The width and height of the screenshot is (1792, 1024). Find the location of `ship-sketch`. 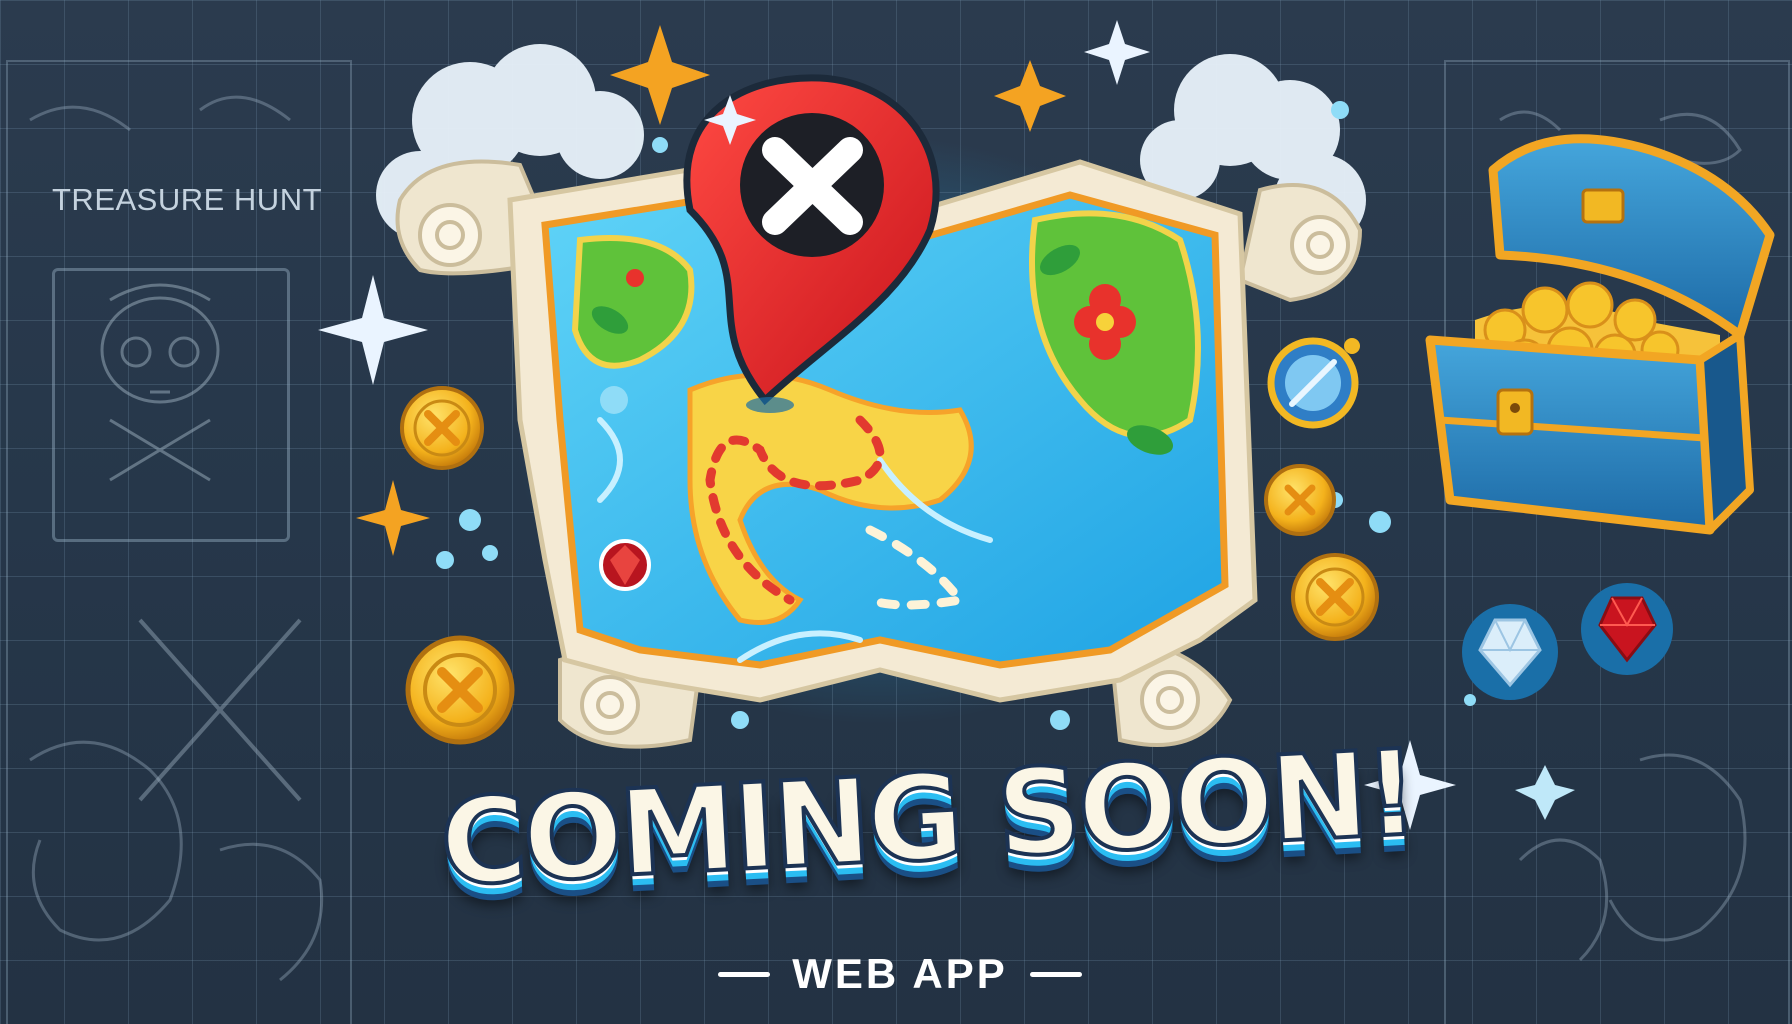

ship-sketch is located at coordinates (176, 538).